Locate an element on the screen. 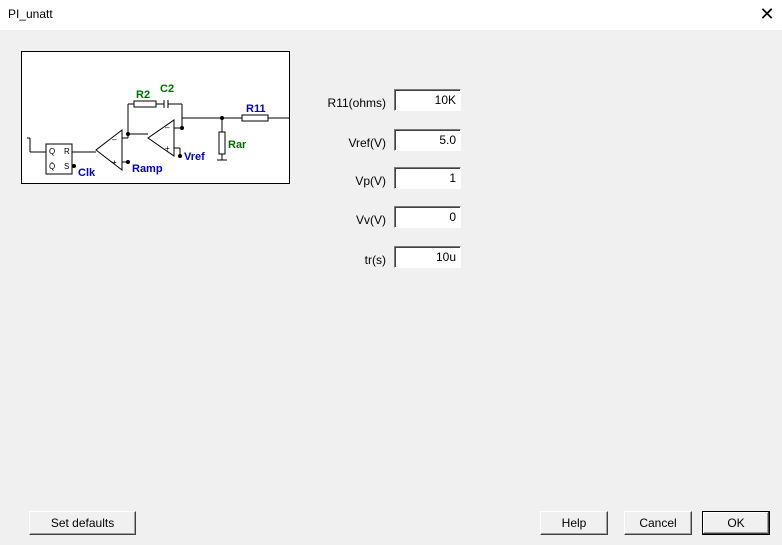 The image size is (782, 545). comparator-minus-label: – is located at coordinates (114, 139).